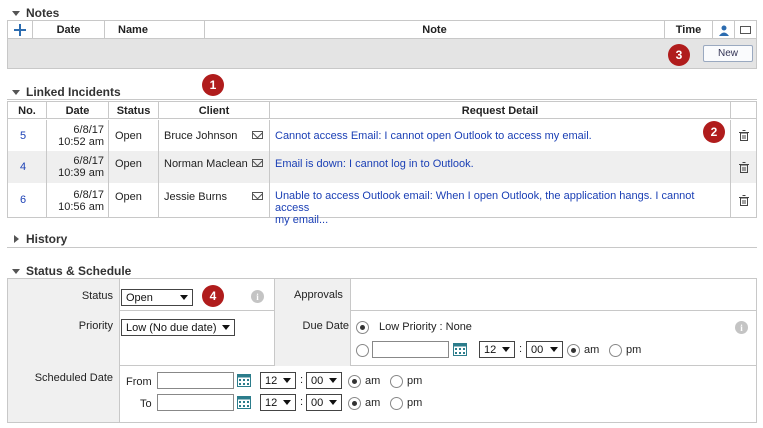  I want to click on callout-badge-3: 3, so click(679, 55).